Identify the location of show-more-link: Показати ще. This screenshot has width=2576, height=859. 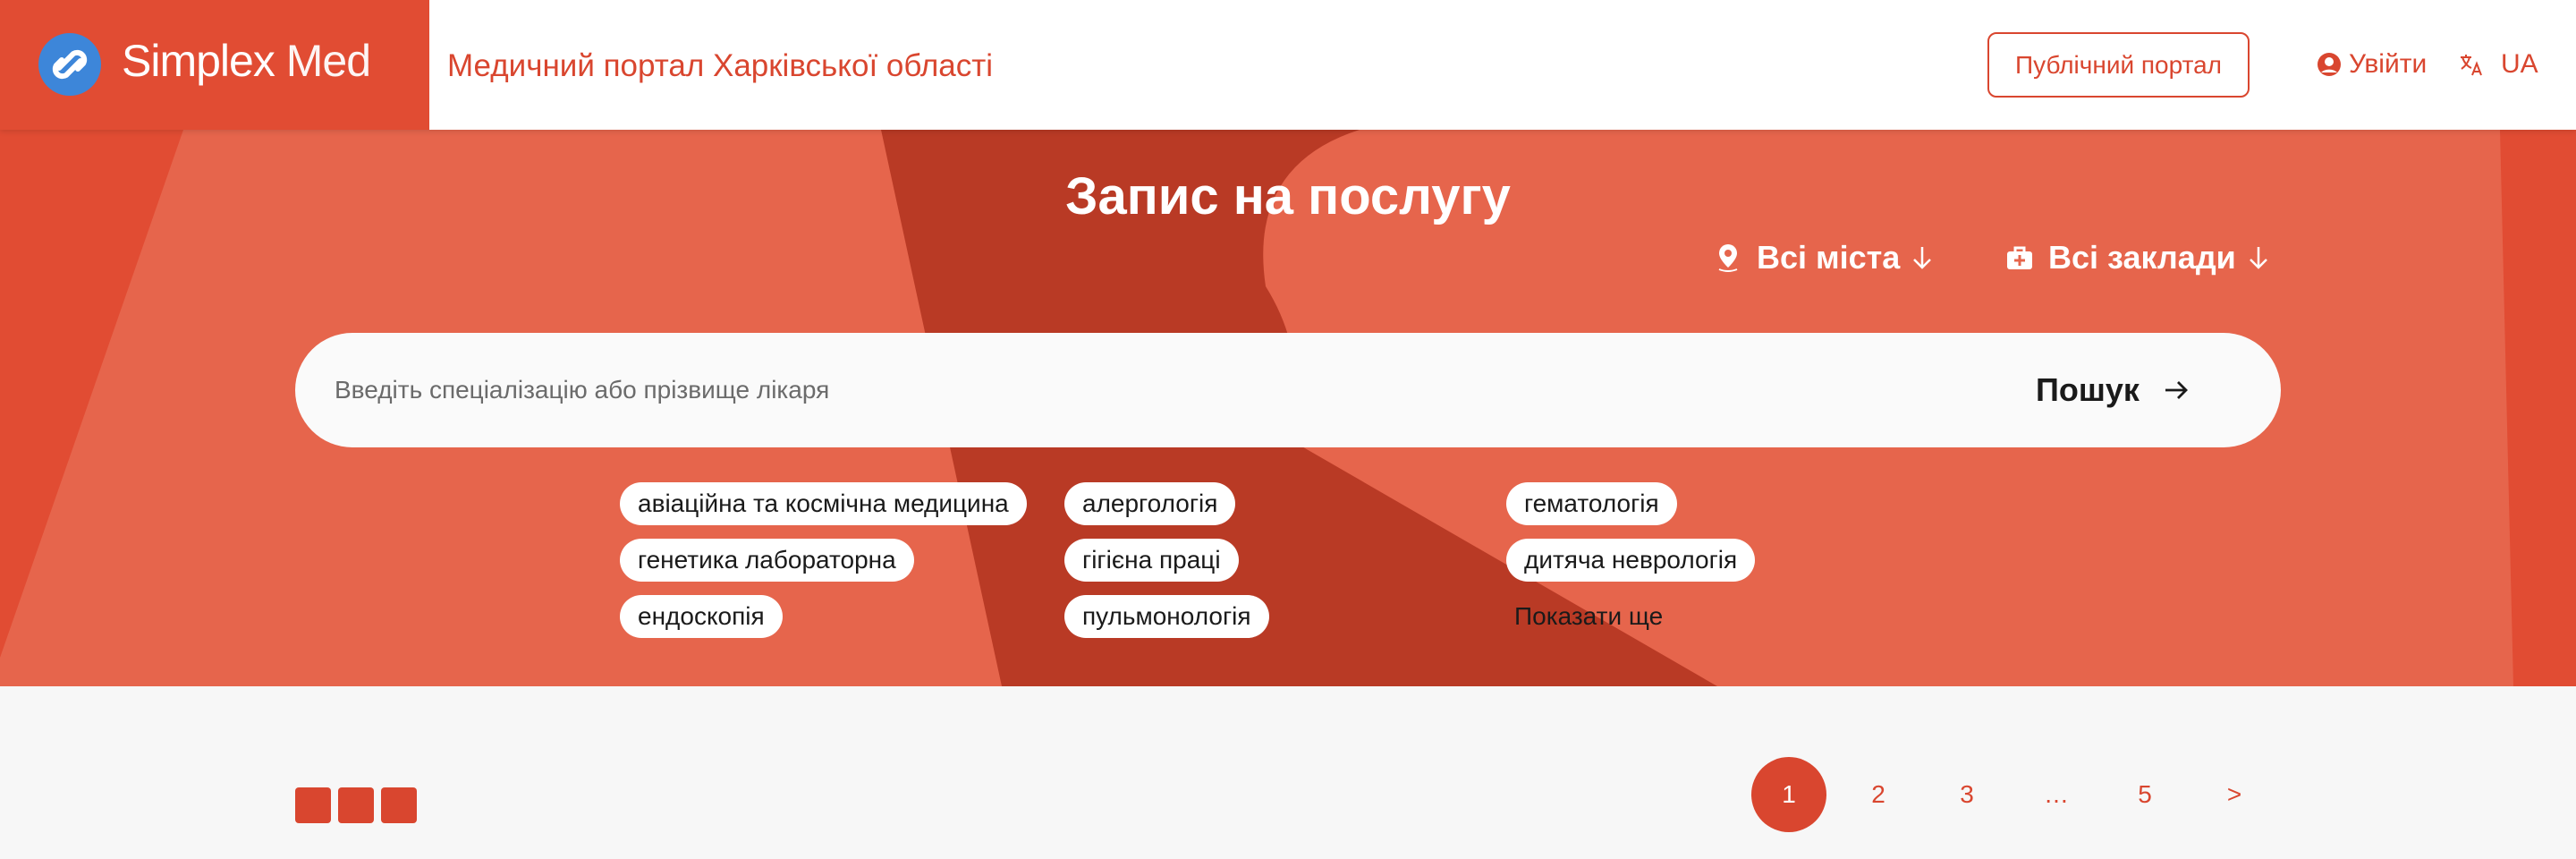
(1588, 616).